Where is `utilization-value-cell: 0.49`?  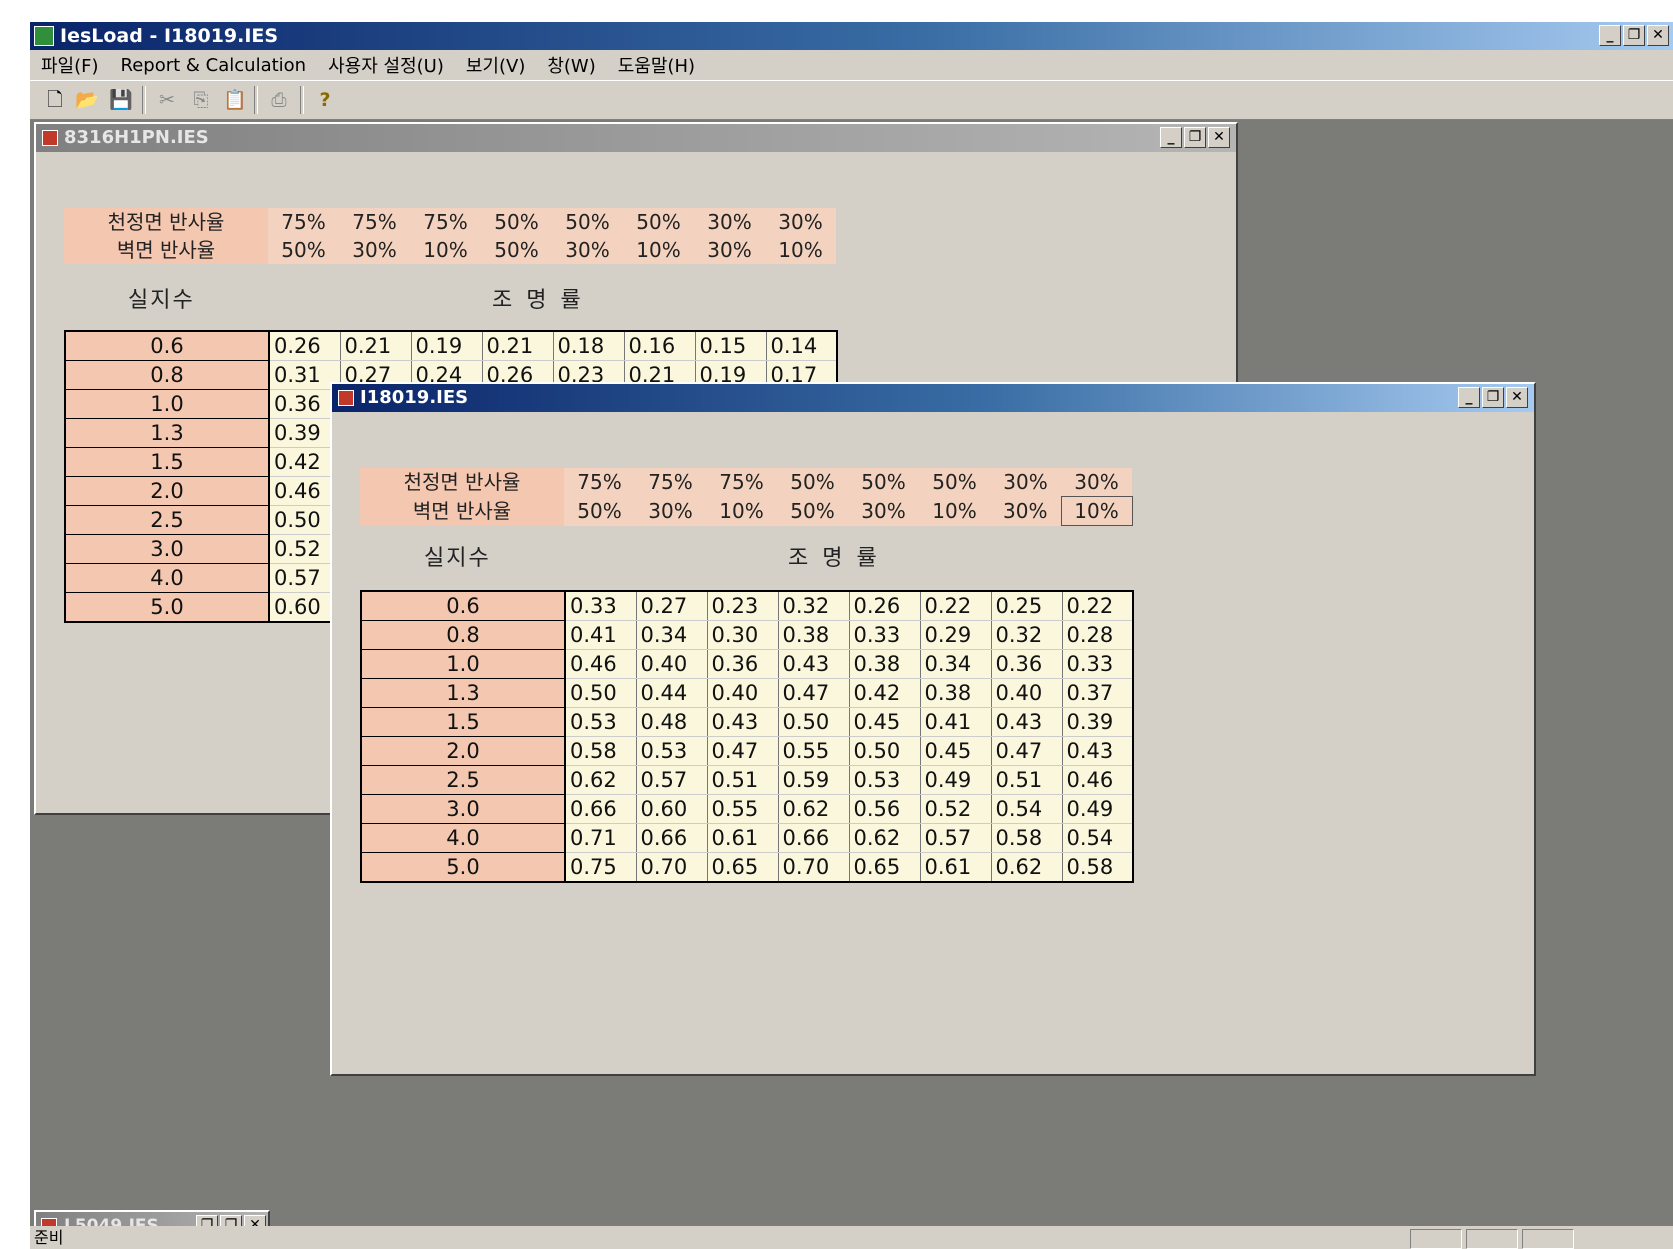 utilization-value-cell: 0.49 is located at coordinates (1098, 809).